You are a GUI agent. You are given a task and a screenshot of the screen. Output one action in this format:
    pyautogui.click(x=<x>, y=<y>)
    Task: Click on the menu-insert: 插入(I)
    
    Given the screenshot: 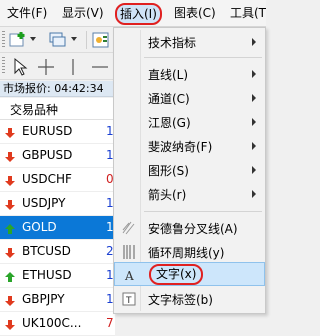 What is the action you would take?
    pyautogui.click(x=138, y=14)
    